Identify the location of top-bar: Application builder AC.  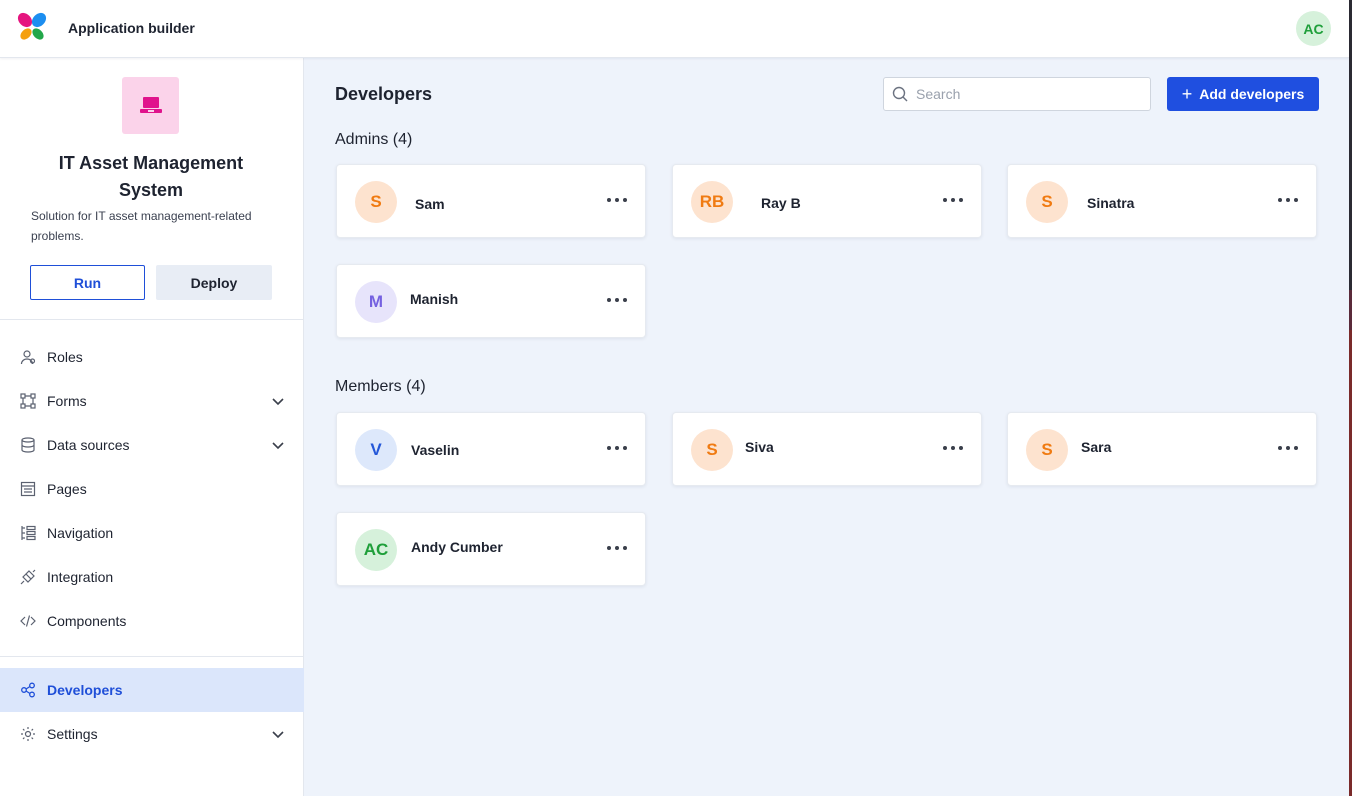
(674, 29).